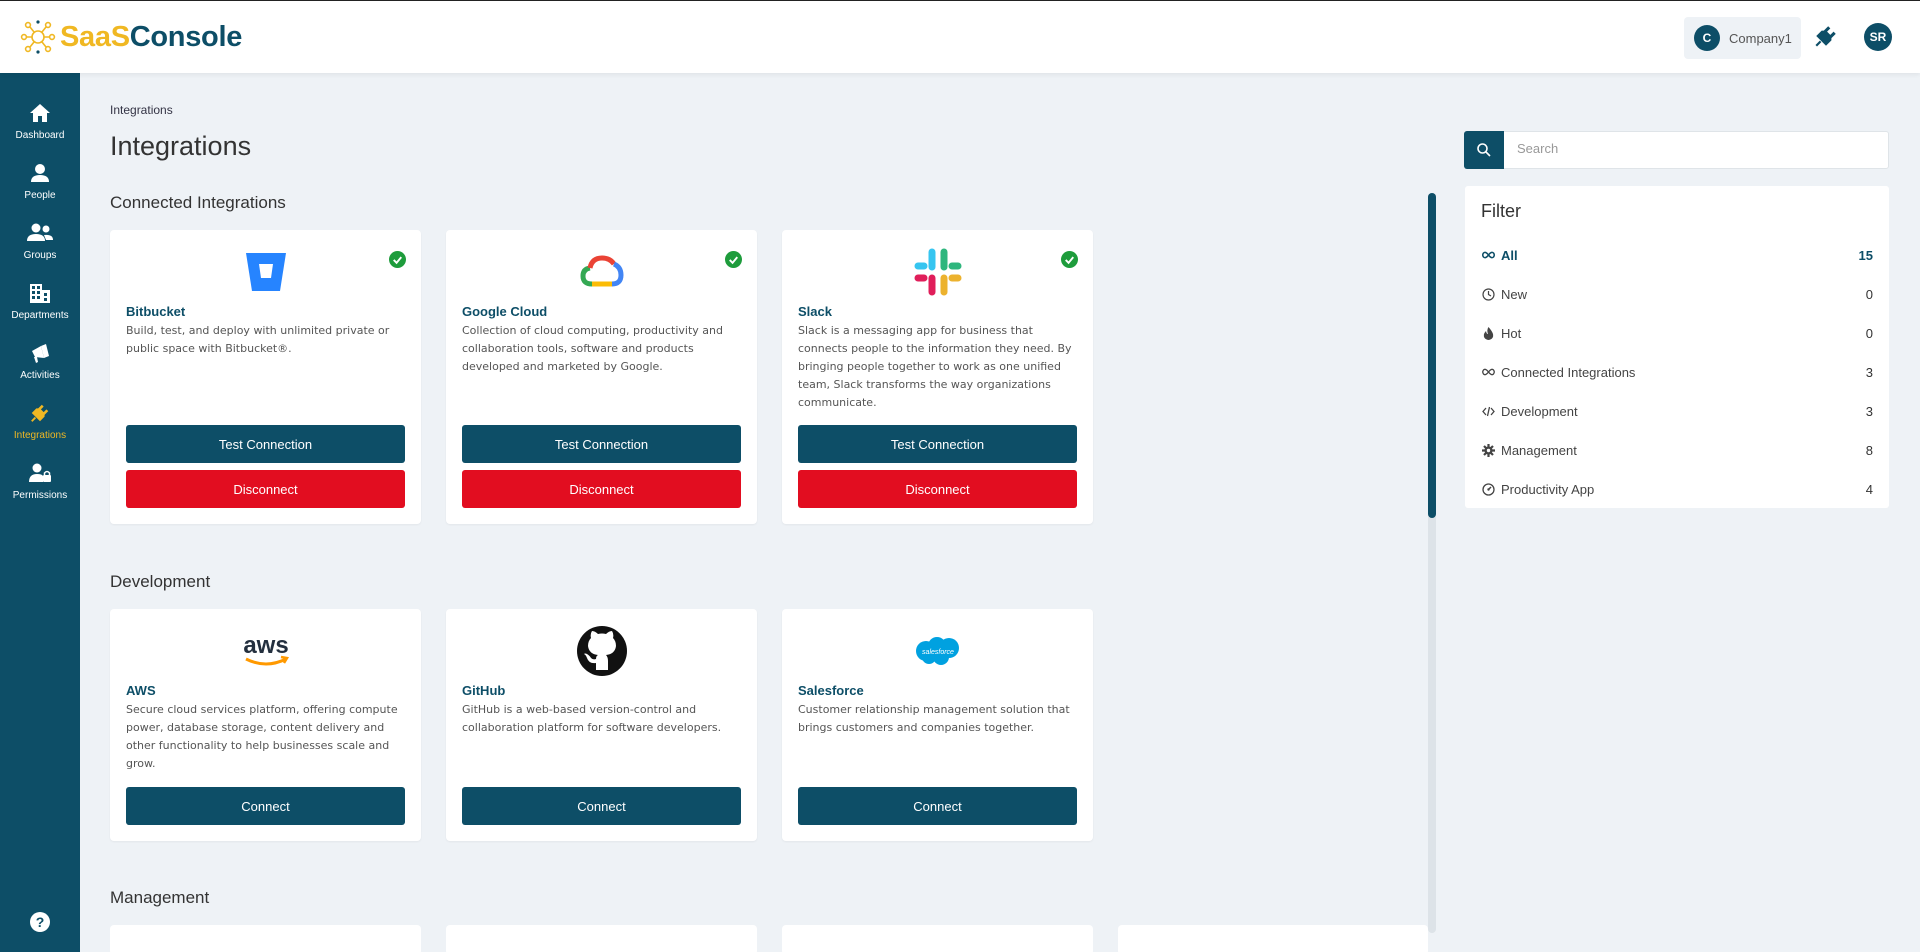 The width and height of the screenshot is (1920, 952). I want to click on filter-count: 8, so click(1869, 450).